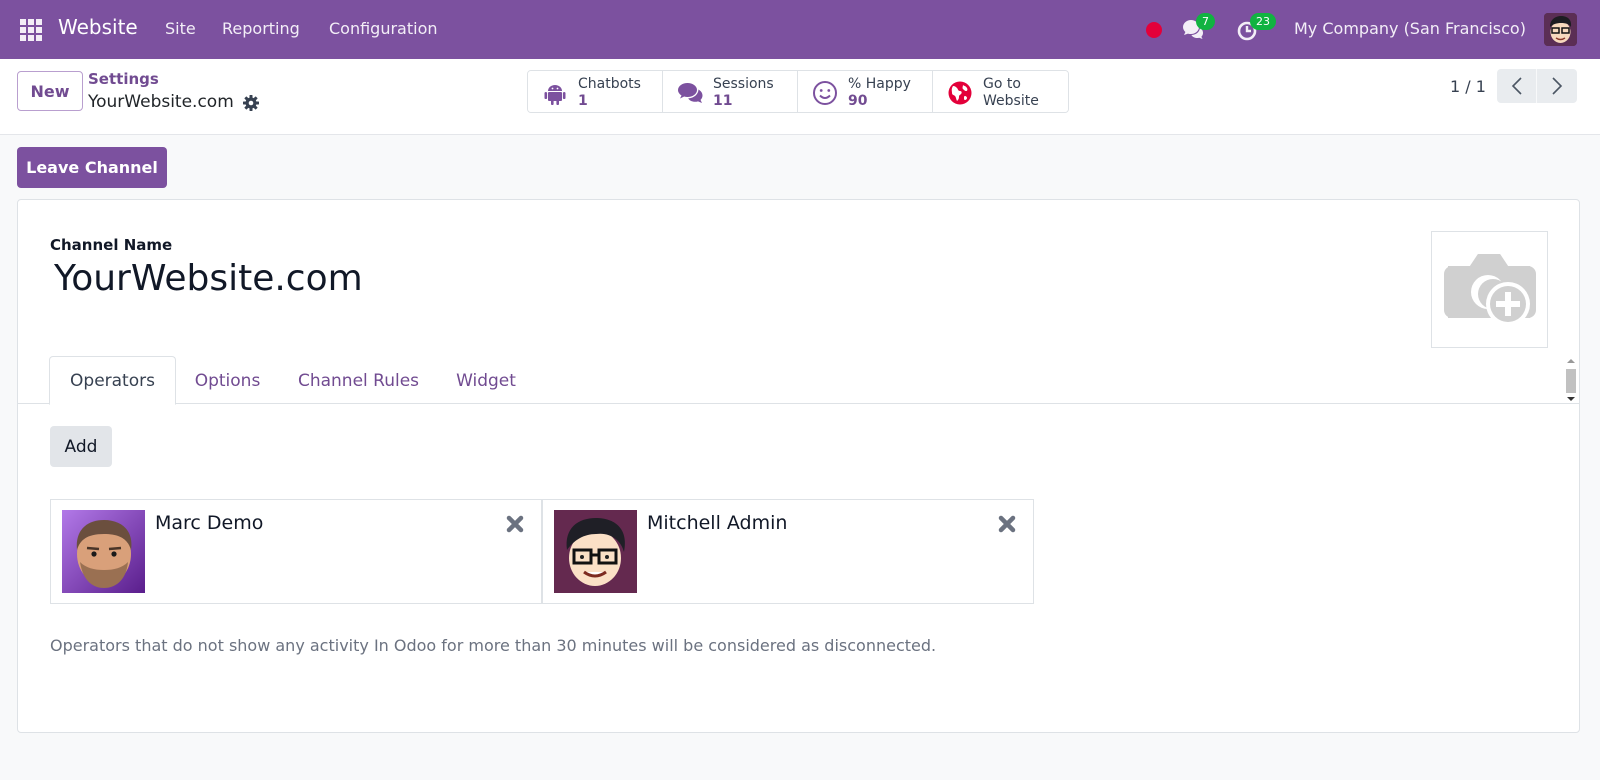 This screenshot has height=780, width=1600. What do you see at coordinates (358, 380) in the screenshot?
I see `tab-channel-rules: Channel Rules` at bounding box center [358, 380].